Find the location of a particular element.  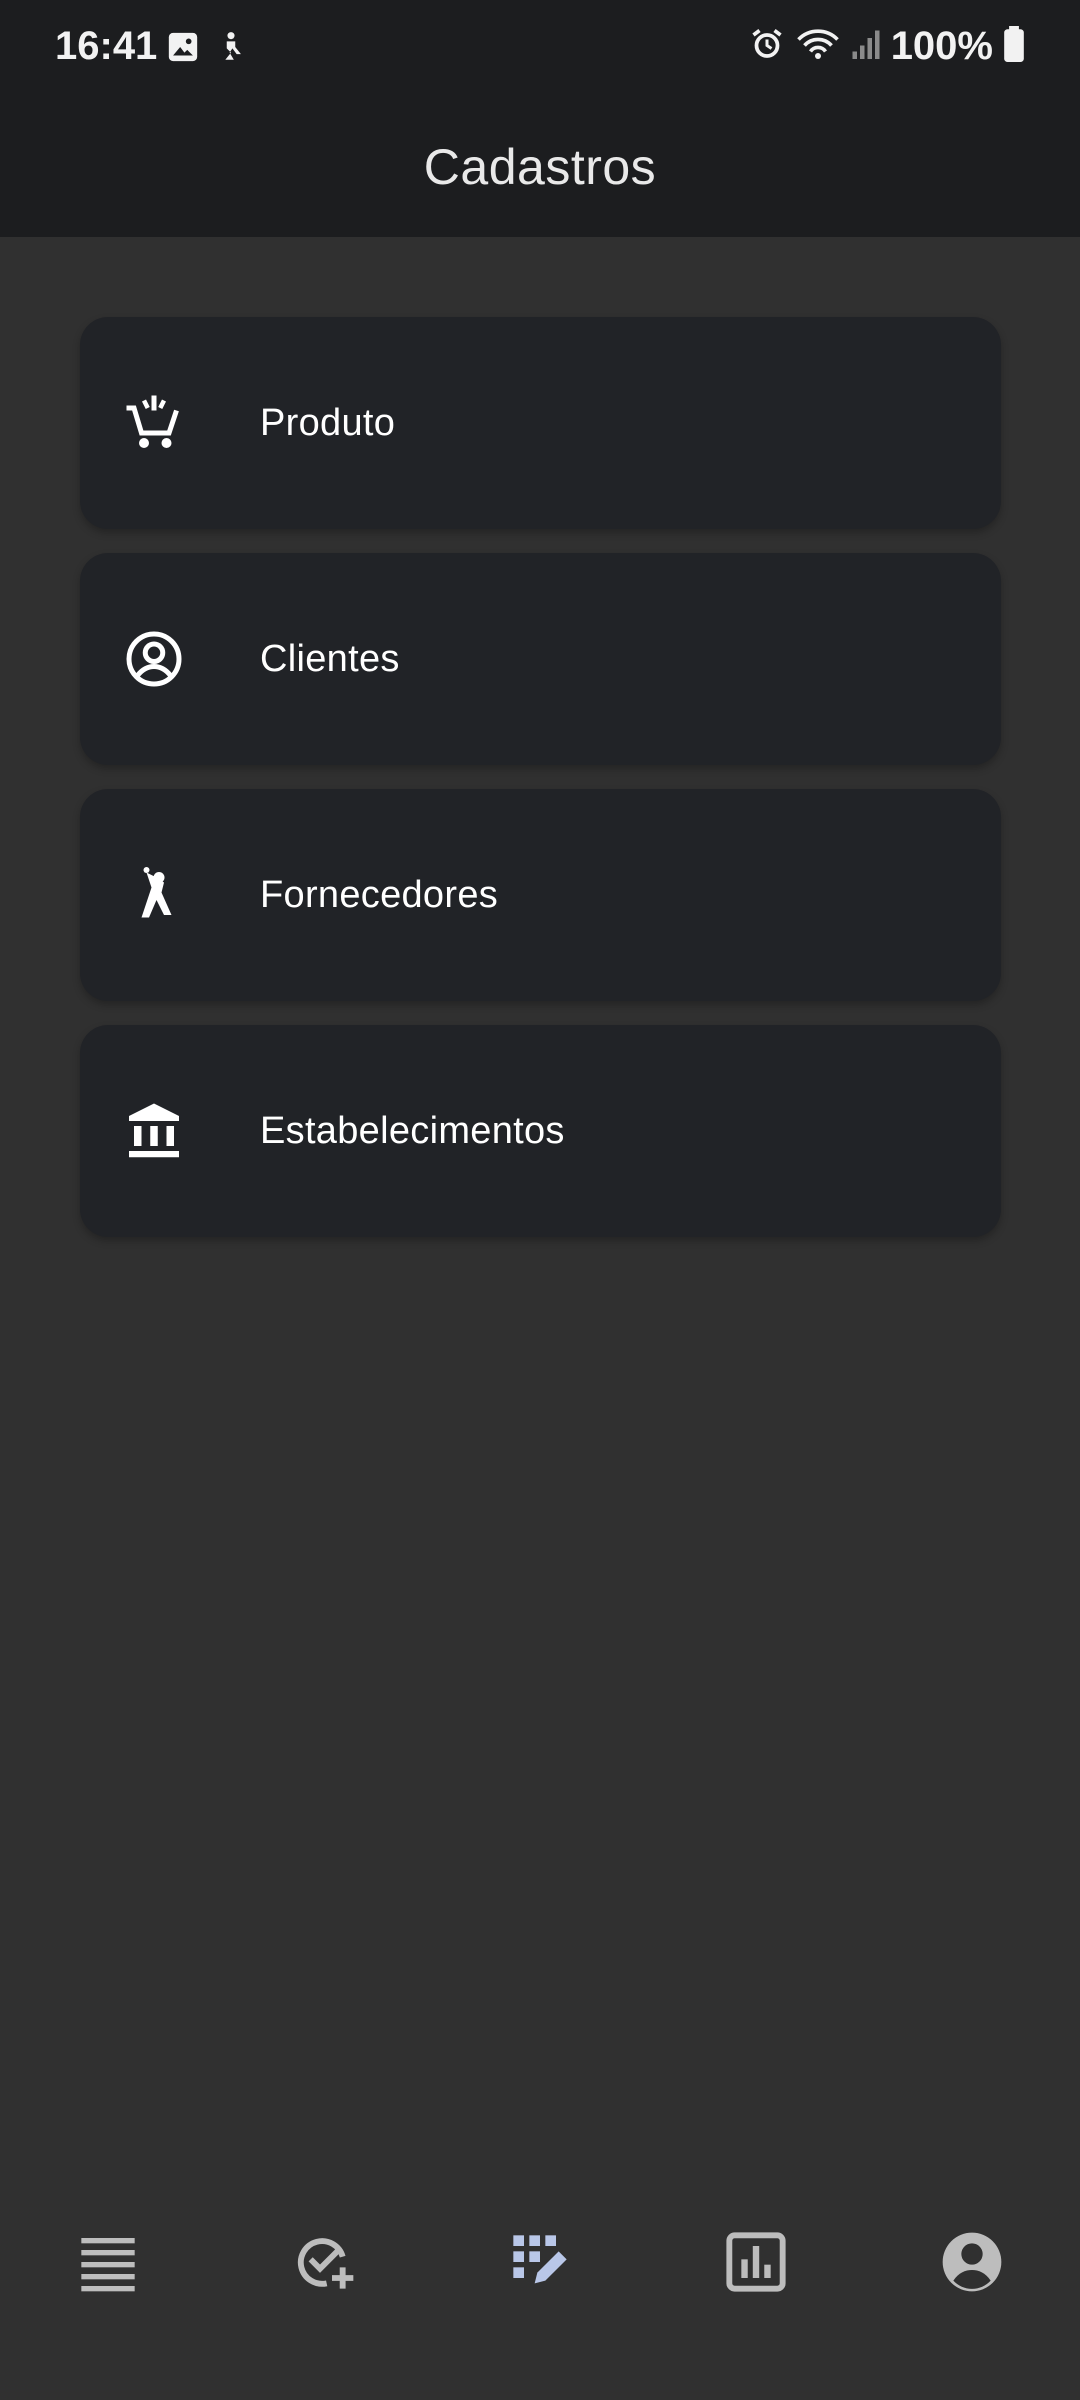

status-time: 16:41 is located at coordinates (106, 46).